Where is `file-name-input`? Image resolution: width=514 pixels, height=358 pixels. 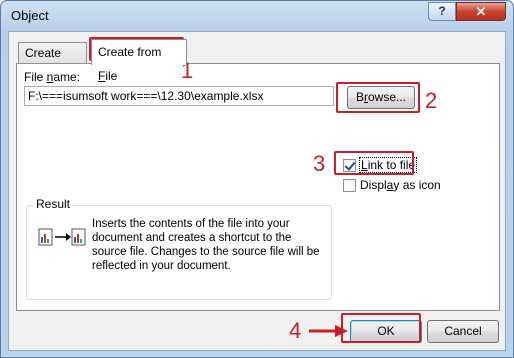
file-name-input is located at coordinates (179, 96).